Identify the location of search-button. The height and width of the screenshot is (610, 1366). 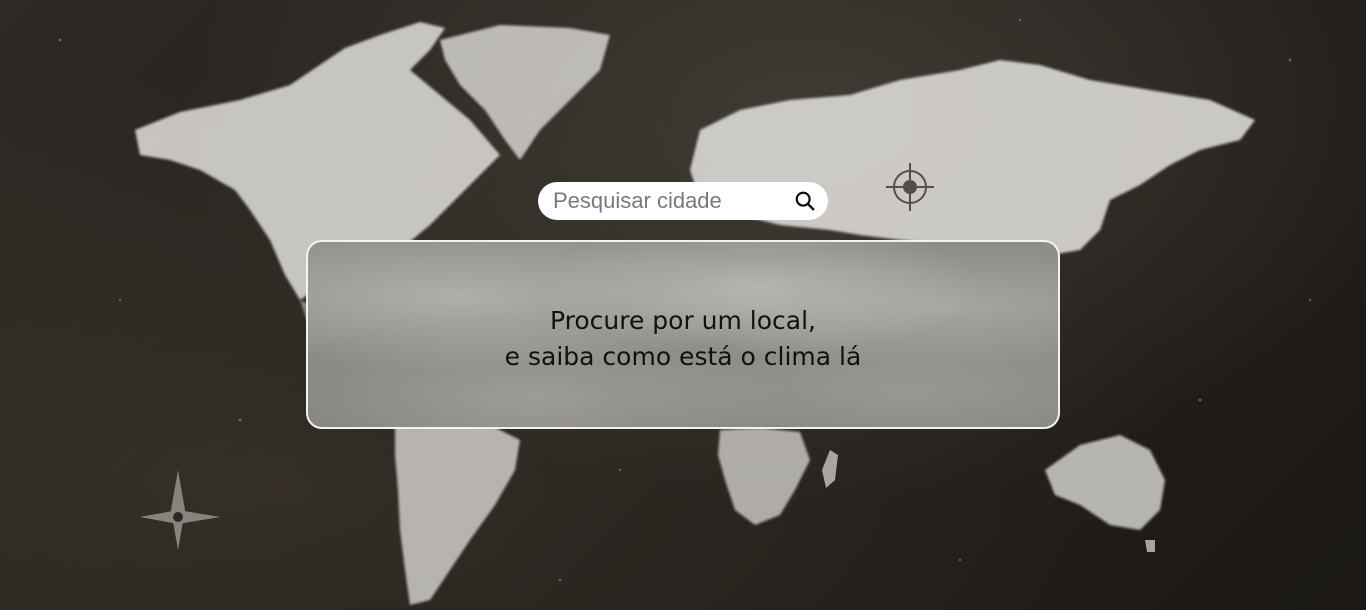
(805, 201).